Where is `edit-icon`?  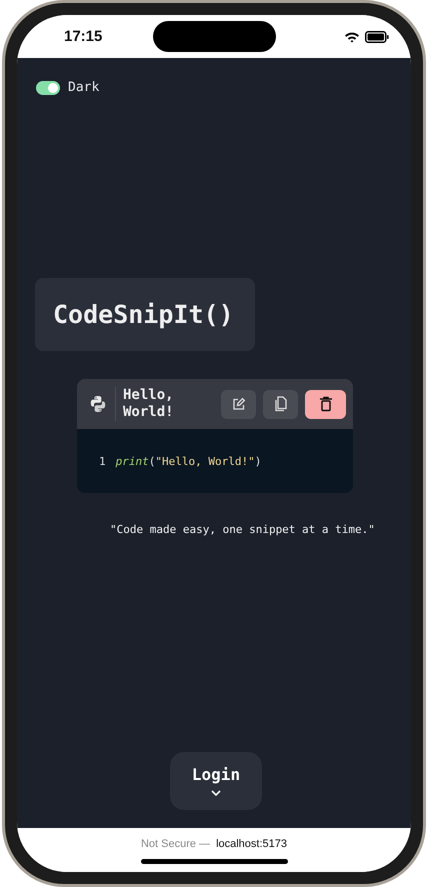 edit-icon is located at coordinates (239, 404).